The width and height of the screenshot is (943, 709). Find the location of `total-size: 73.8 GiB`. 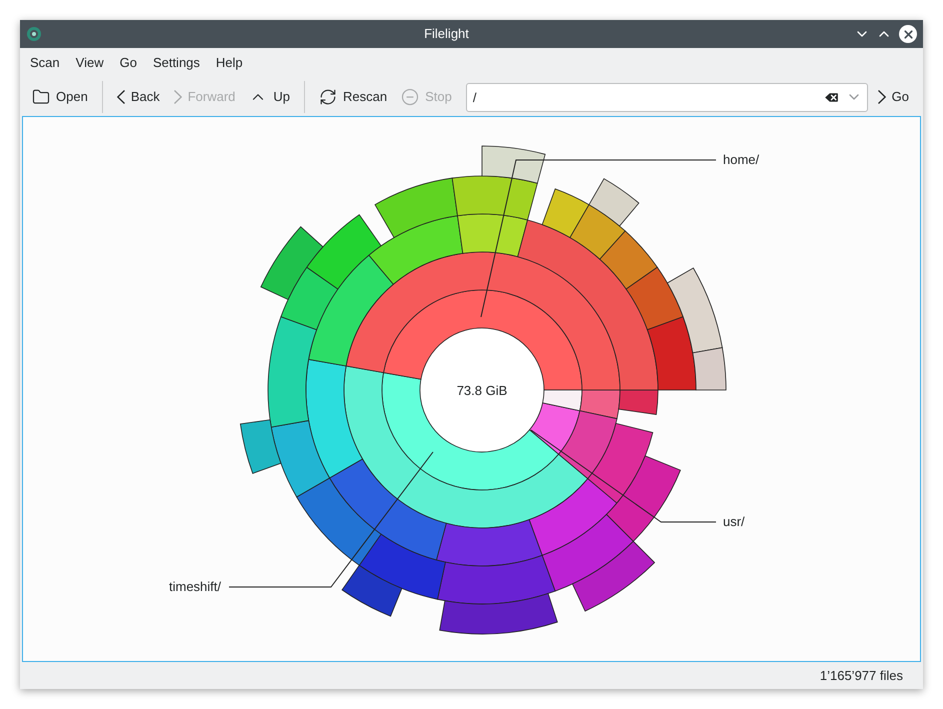

total-size: 73.8 GiB is located at coordinates (482, 390).